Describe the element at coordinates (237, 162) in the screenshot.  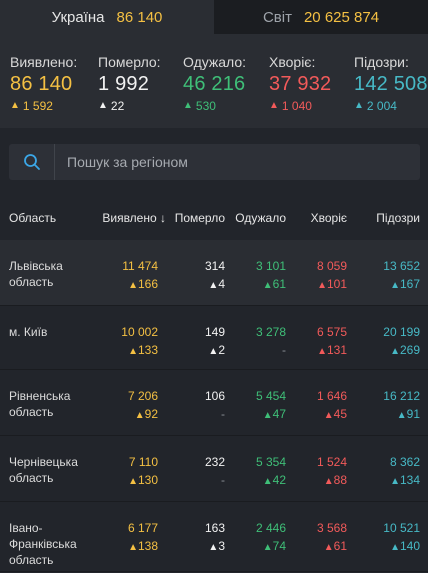
I see `search-input` at that location.